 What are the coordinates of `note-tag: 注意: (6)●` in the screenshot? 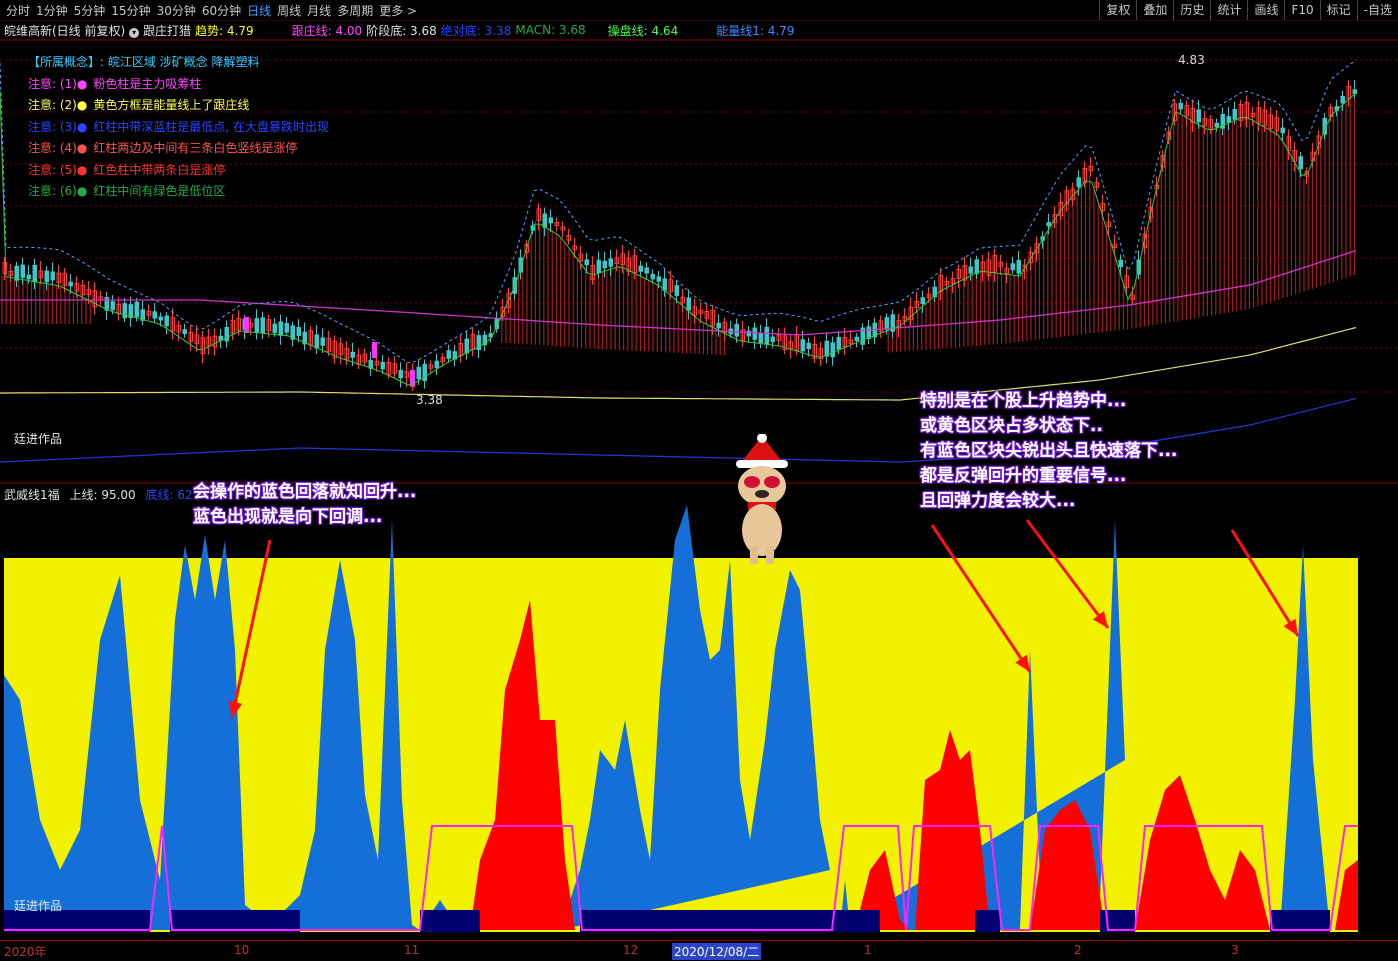 It's located at (58, 191).